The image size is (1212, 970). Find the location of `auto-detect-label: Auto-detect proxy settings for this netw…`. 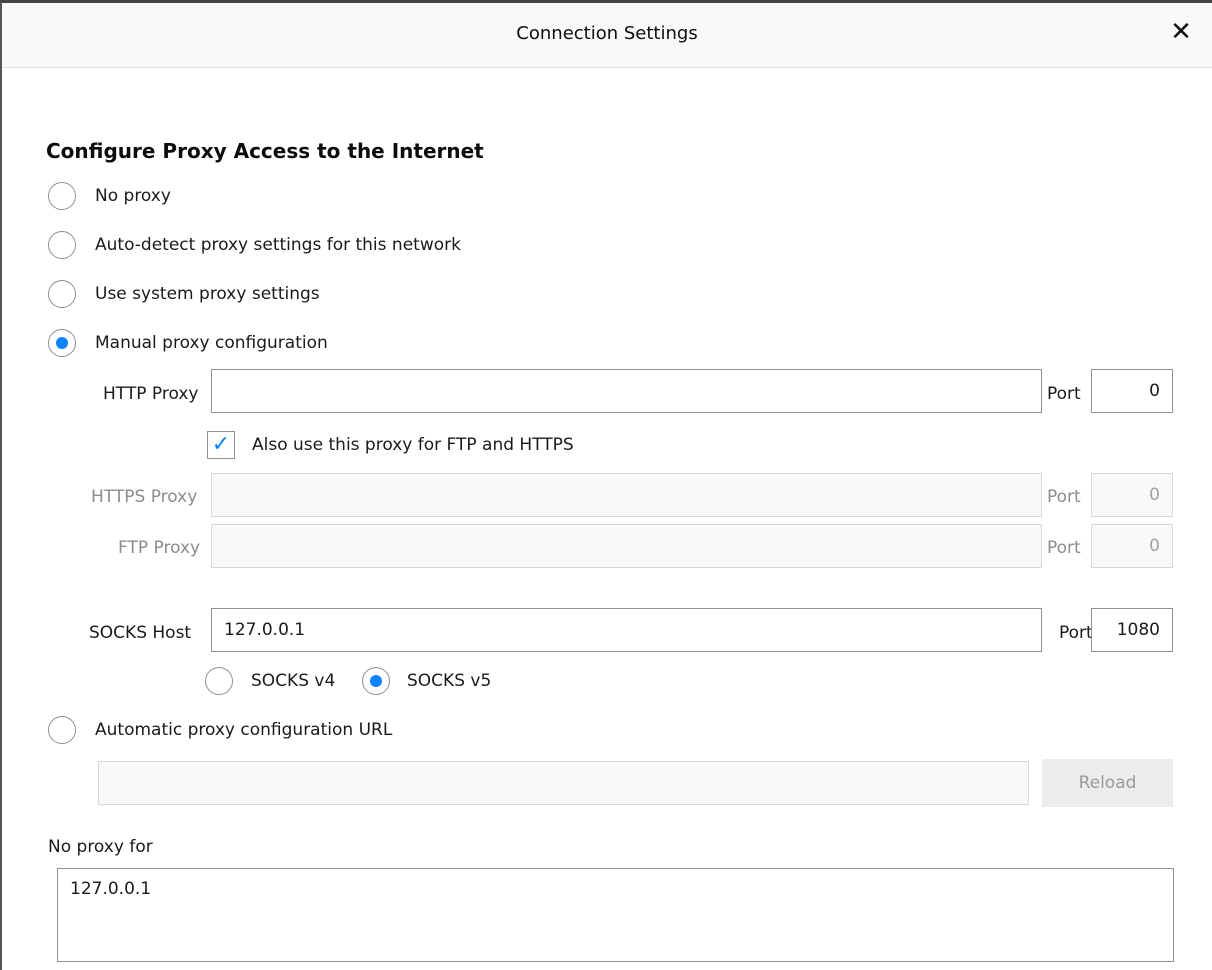

auto-detect-label: Auto-detect proxy settings for this netw… is located at coordinates (278, 245).